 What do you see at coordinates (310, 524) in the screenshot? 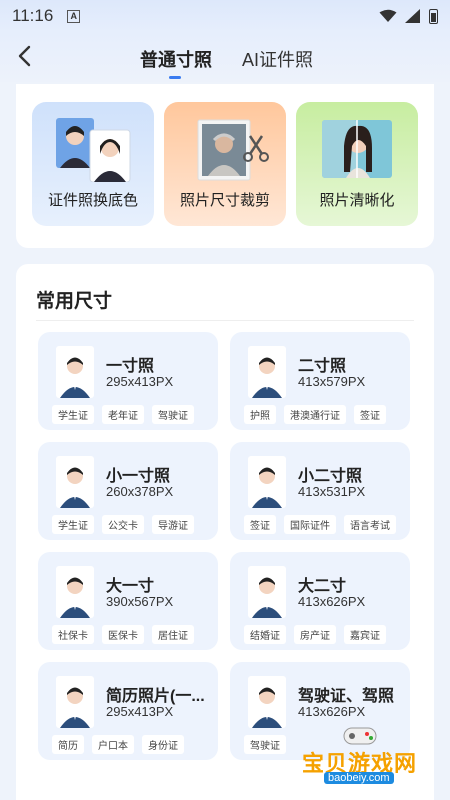
I see `tag: 国际证件` at bounding box center [310, 524].